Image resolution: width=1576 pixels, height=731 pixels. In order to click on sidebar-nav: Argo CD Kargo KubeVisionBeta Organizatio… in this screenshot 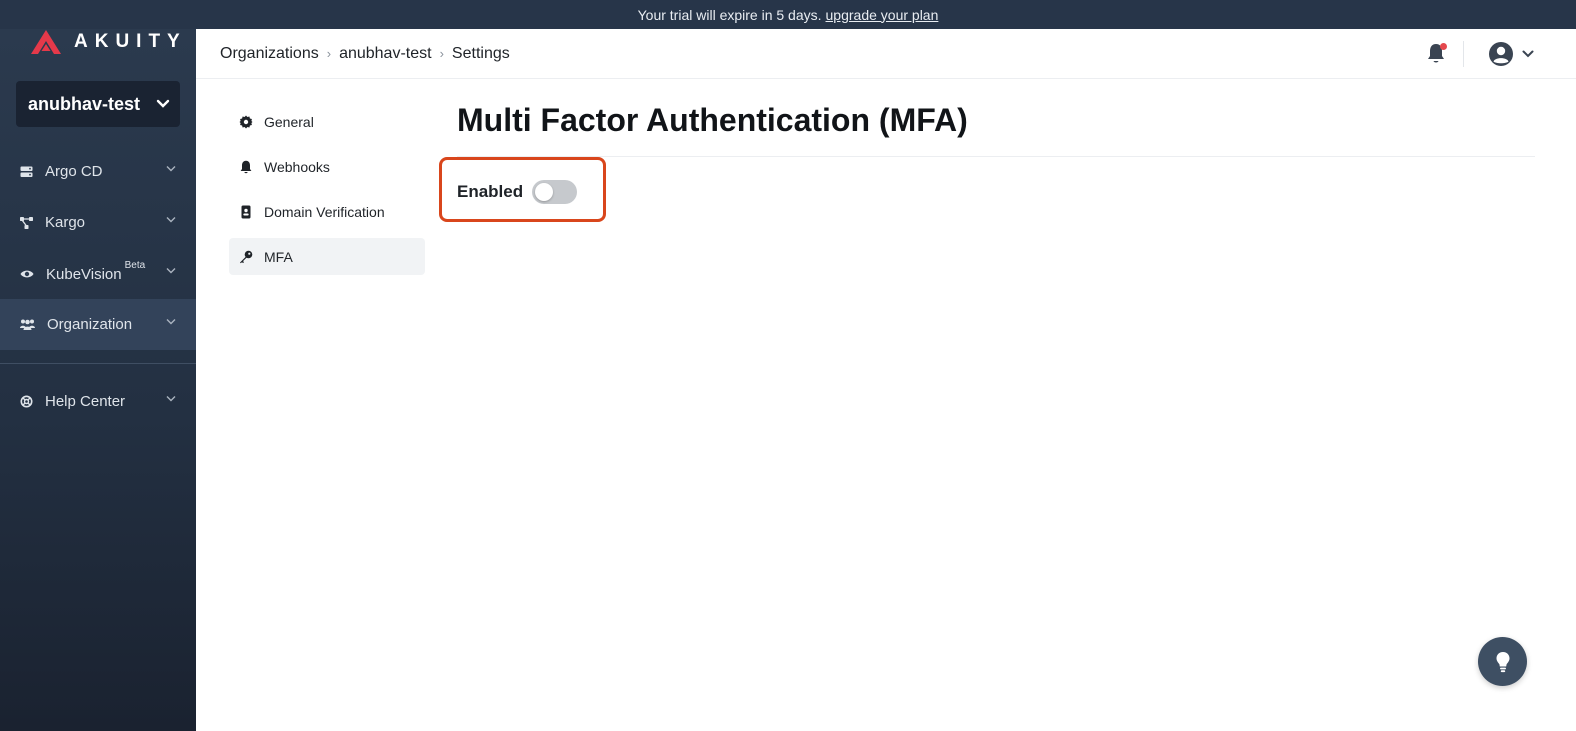, I will do `click(98, 248)`.